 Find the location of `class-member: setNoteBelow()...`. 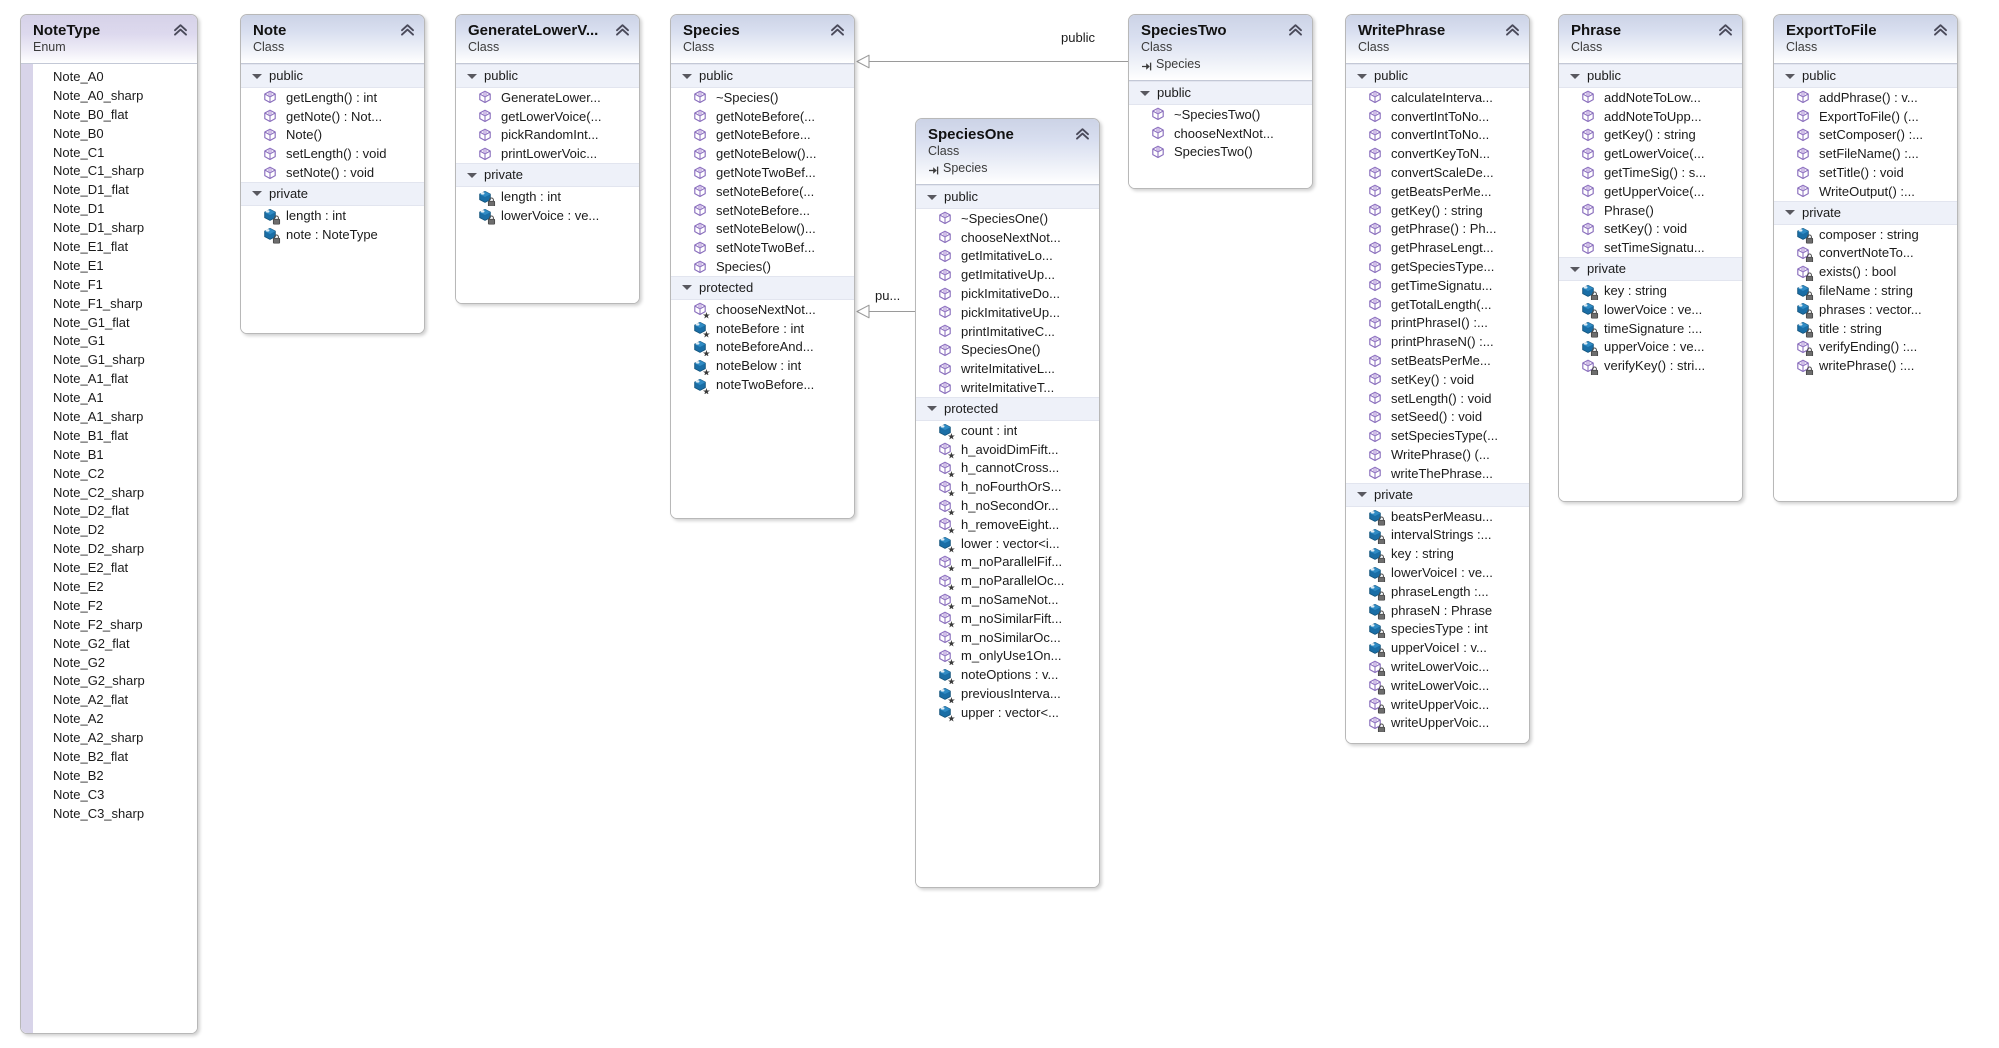

class-member: setNoteBelow()... is located at coordinates (762, 229).